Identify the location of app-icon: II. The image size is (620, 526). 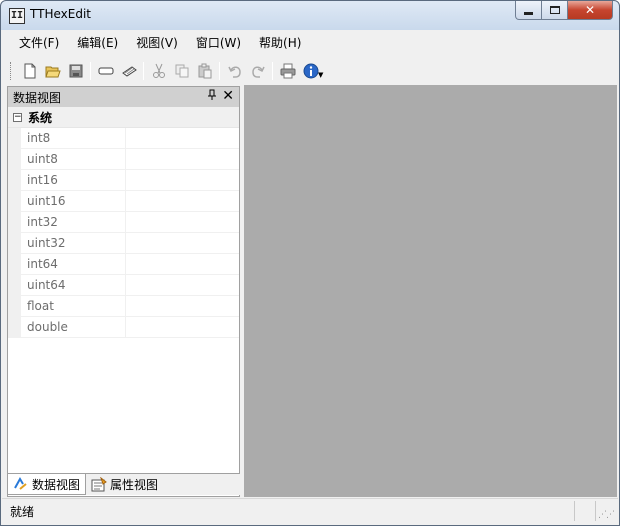
(17, 16).